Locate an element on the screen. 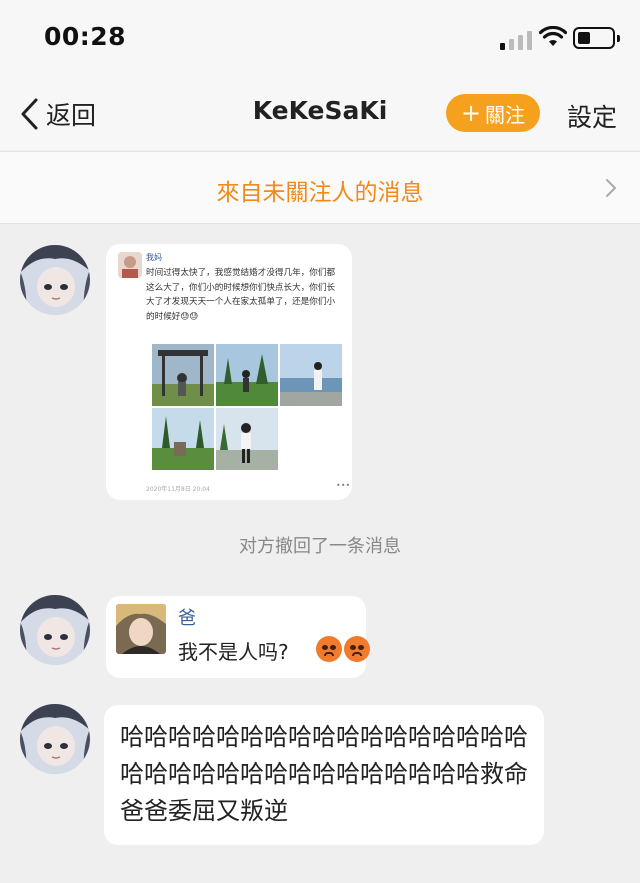  quoted-avatar is located at coordinates (141, 629).